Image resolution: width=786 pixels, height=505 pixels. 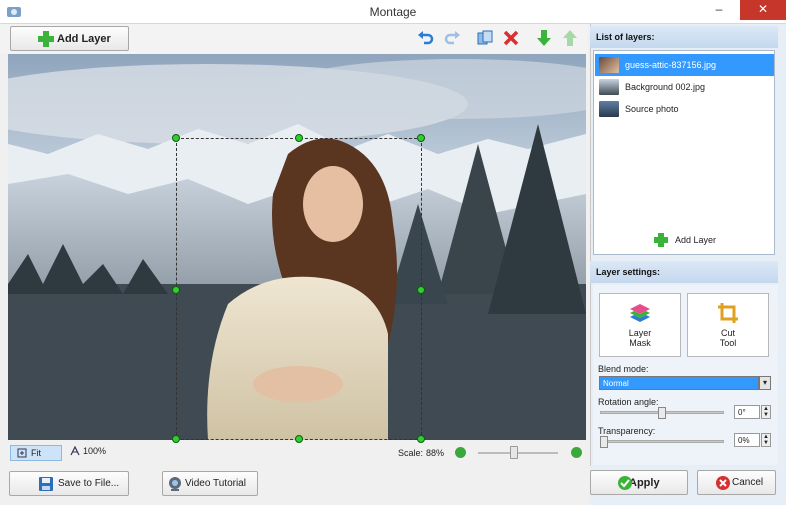 I want to click on transparency-slider-thumb, so click(x=604, y=442).